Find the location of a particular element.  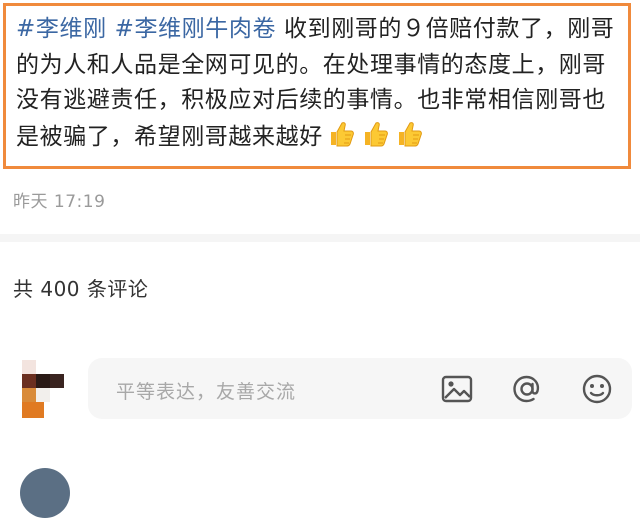

image-icon is located at coordinates (457, 389).